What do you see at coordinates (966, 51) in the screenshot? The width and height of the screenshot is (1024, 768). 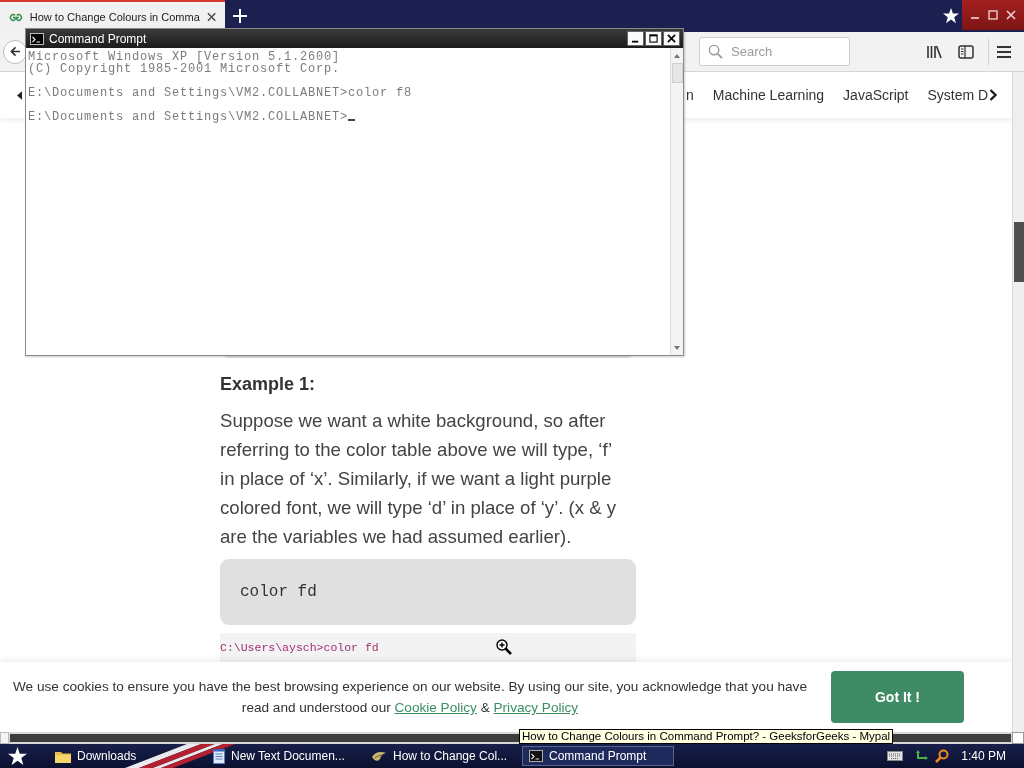 I see `sidebar-icon` at bounding box center [966, 51].